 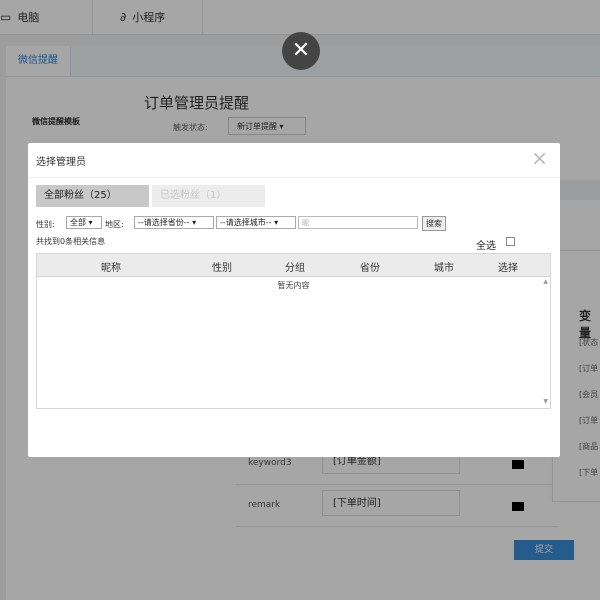 What do you see at coordinates (444, 268) in the screenshot?
I see `column-header: 城市` at bounding box center [444, 268].